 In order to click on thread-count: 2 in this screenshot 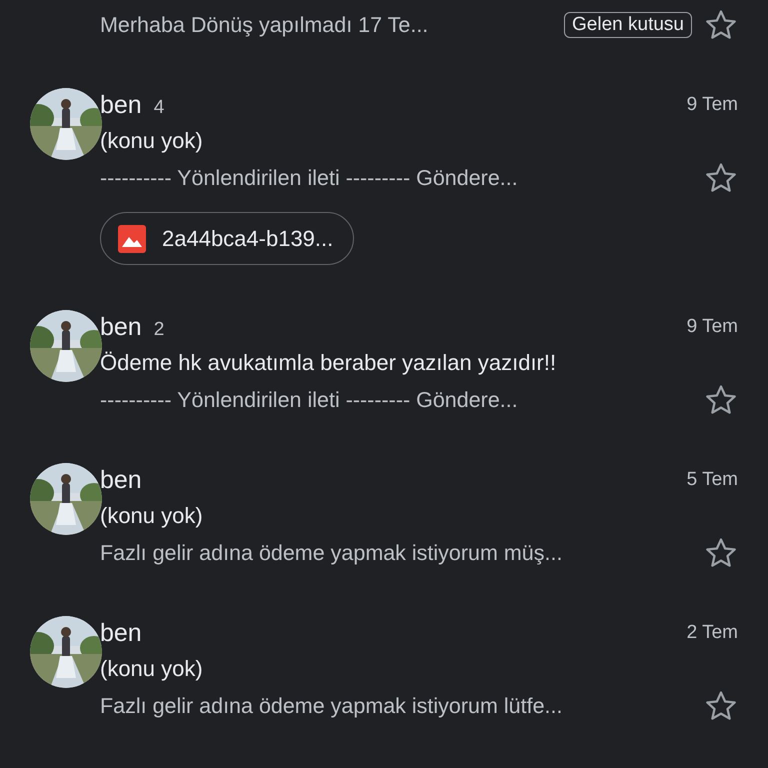, I will do `click(159, 329)`.